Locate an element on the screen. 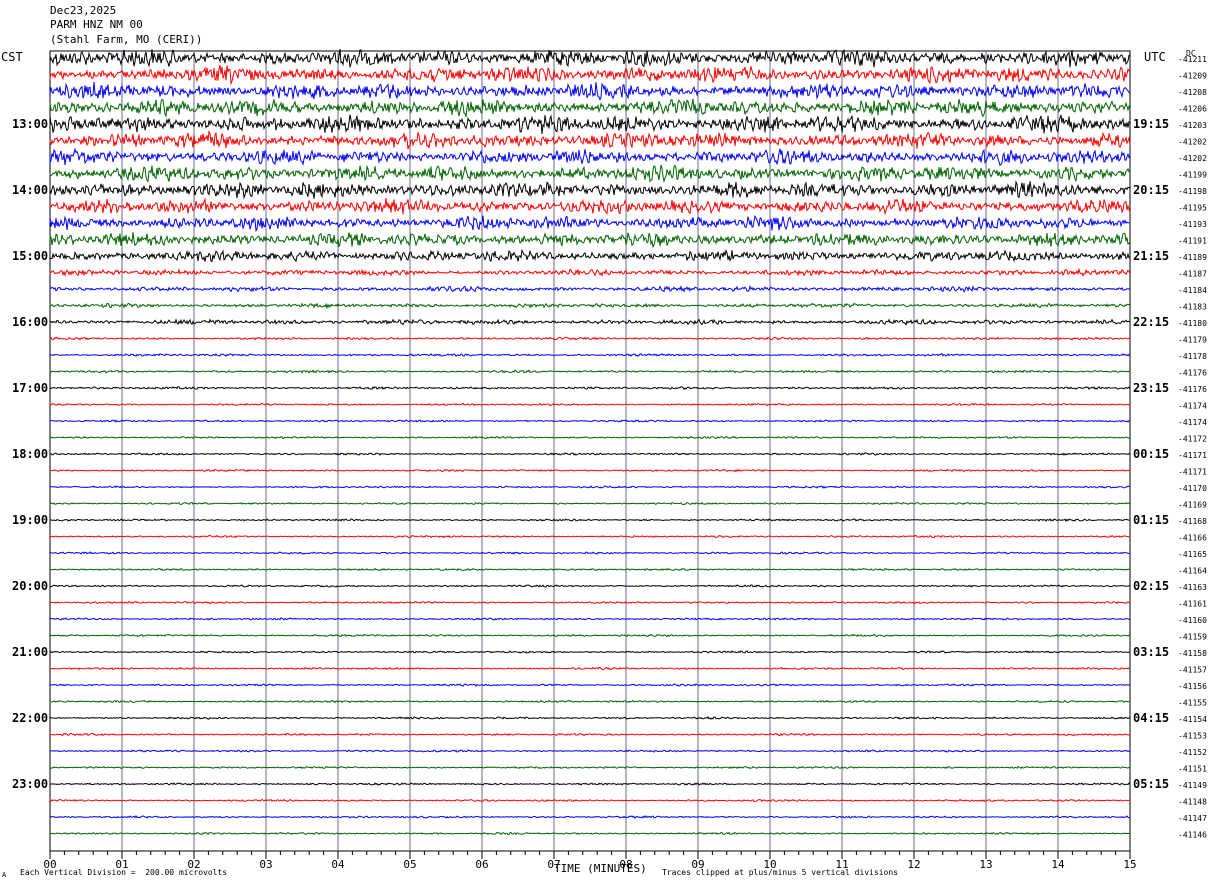 This screenshot has width=1210, height=886. dc-offset-label: -41153 is located at coordinates (1192, 736).